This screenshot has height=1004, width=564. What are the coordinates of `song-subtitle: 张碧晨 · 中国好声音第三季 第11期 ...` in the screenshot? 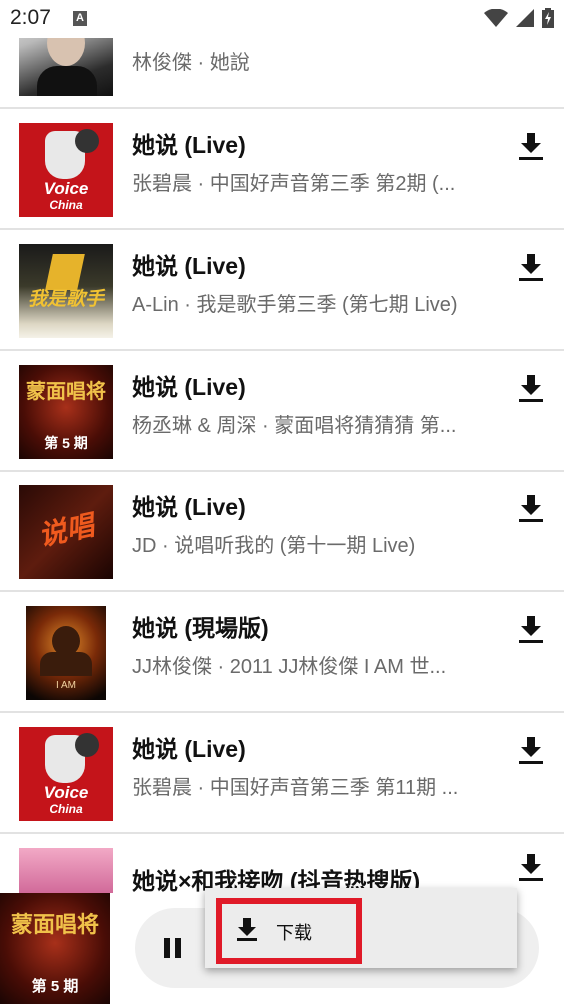 It's located at (295, 788).